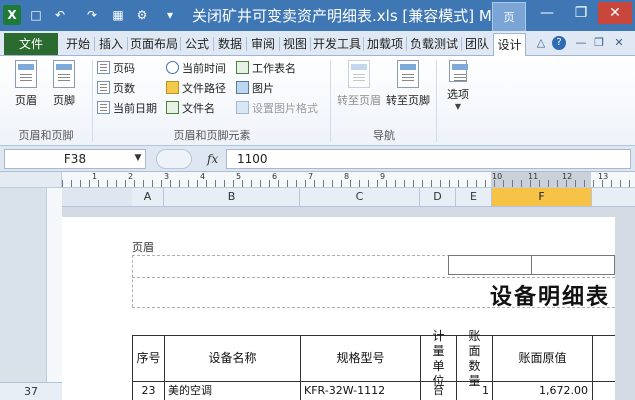 The width and height of the screenshot is (635, 400). I want to click on header-cell-qty: 账面数量, so click(475, 358).